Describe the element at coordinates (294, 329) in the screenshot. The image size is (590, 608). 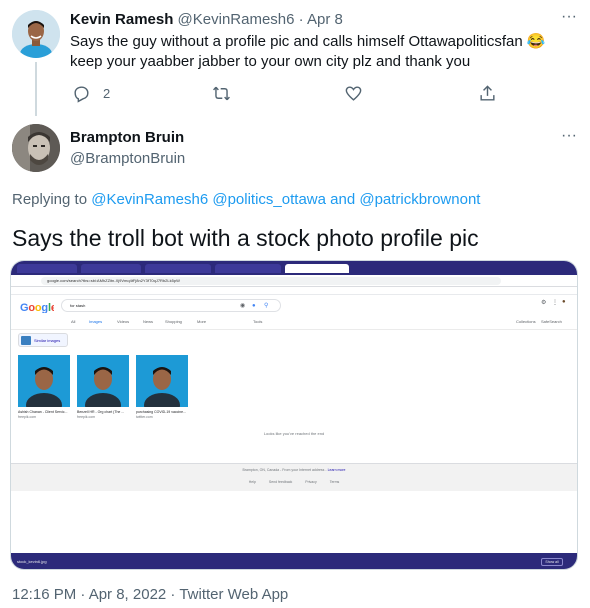
I see `tabs-divider` at that location.